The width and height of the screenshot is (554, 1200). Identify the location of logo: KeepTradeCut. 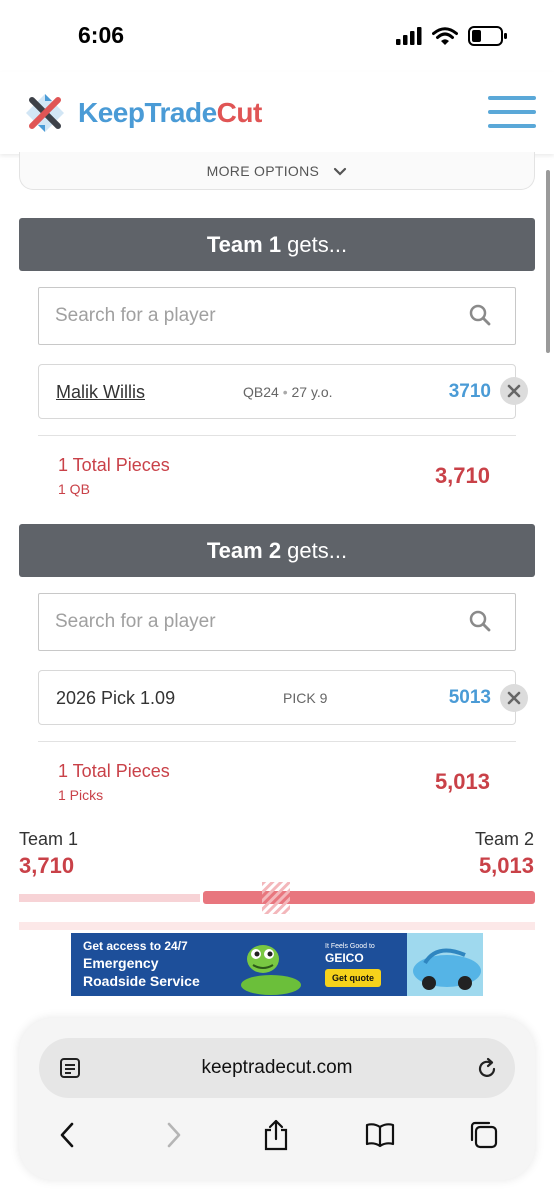
(143, 113).